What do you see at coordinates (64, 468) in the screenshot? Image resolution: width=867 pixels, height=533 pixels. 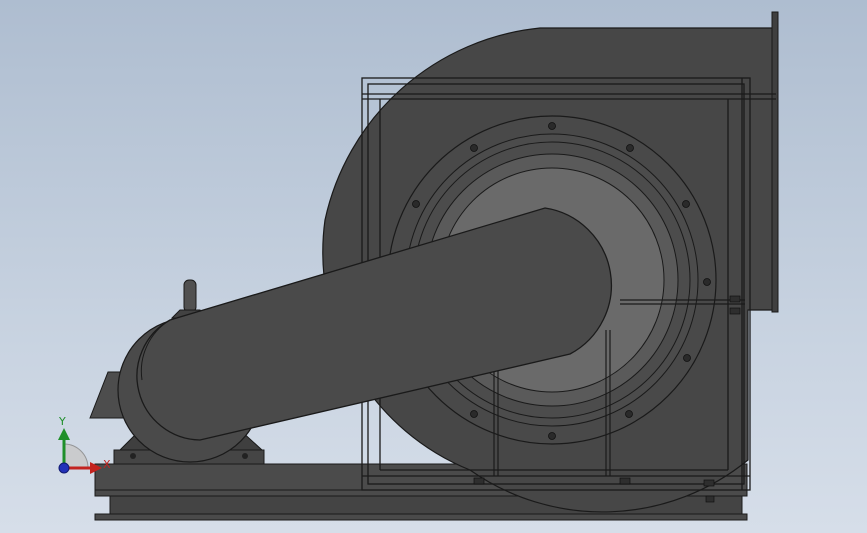 I see `triad-z-axis-icon` at bounding box center [64, 468].